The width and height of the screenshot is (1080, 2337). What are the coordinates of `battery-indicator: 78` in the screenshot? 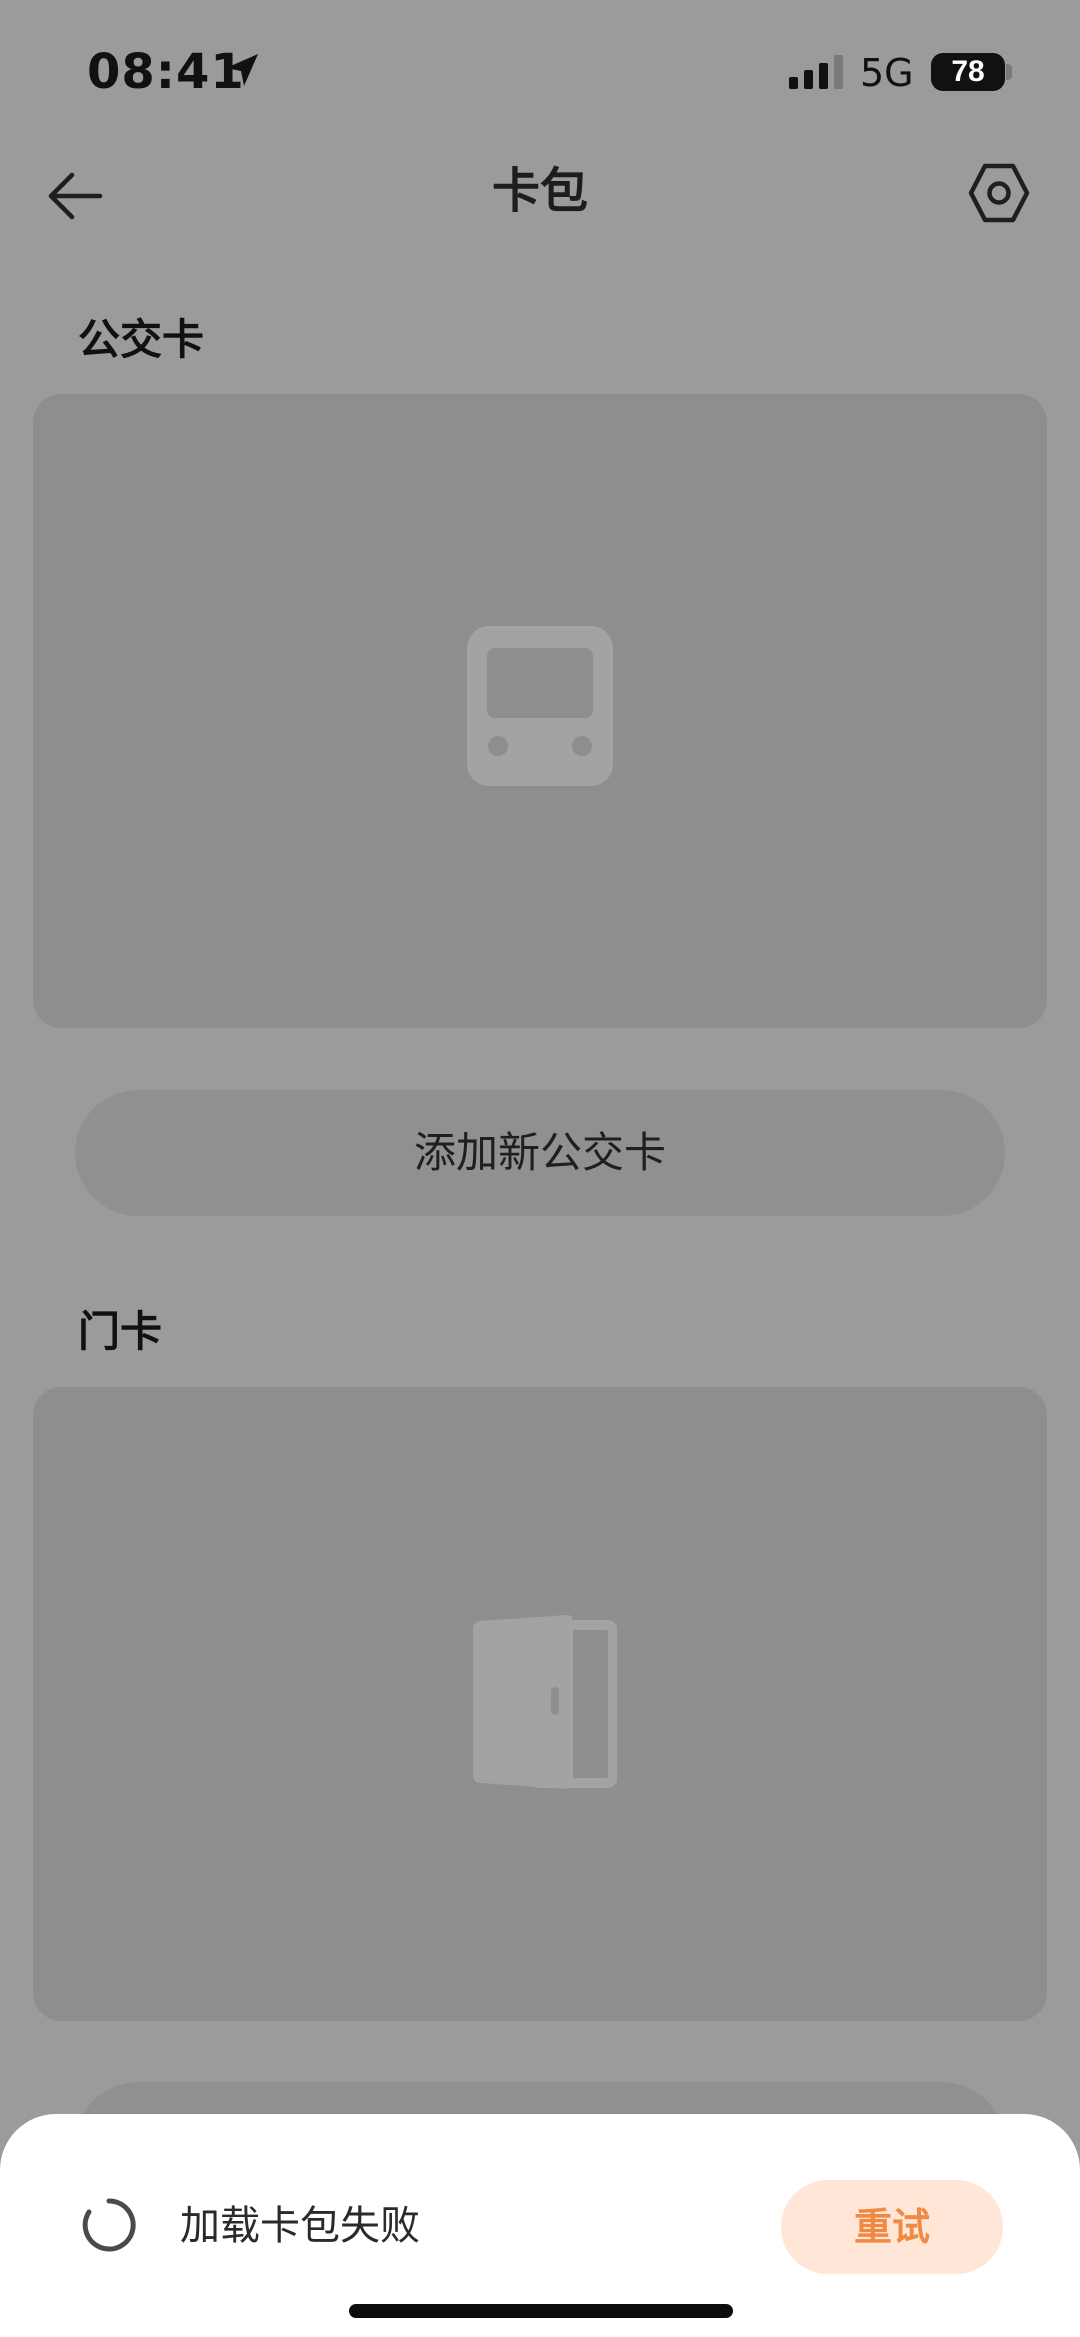 It's located at (968, 72).